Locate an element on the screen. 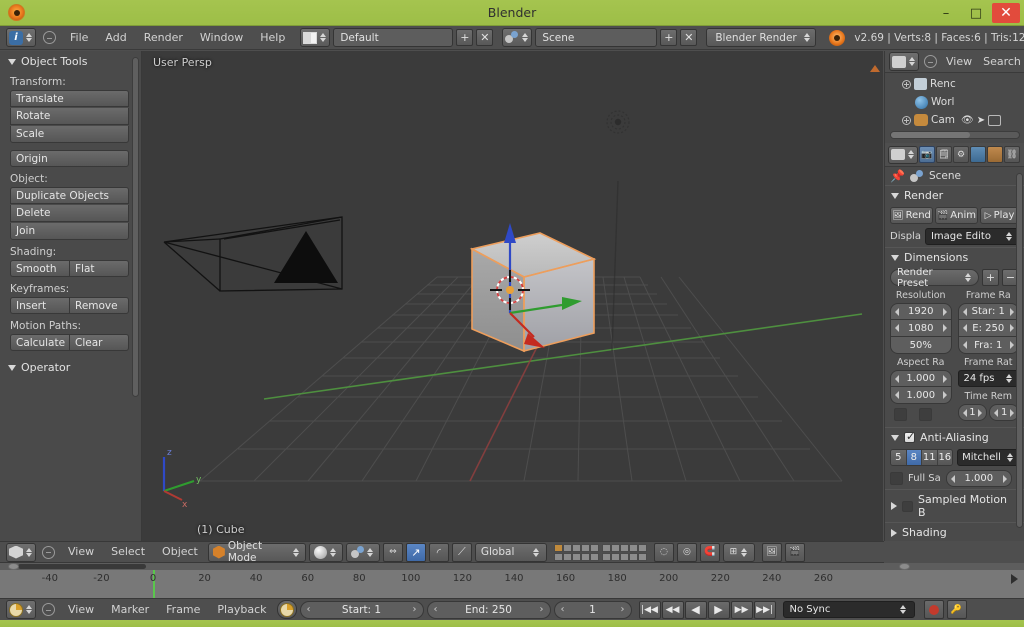  viewport-menu-view: View is located at coordinates (81, 552).